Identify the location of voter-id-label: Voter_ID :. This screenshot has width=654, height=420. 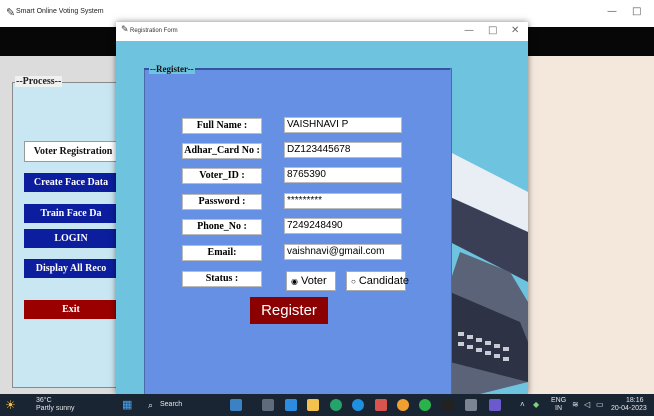
(222, 176).